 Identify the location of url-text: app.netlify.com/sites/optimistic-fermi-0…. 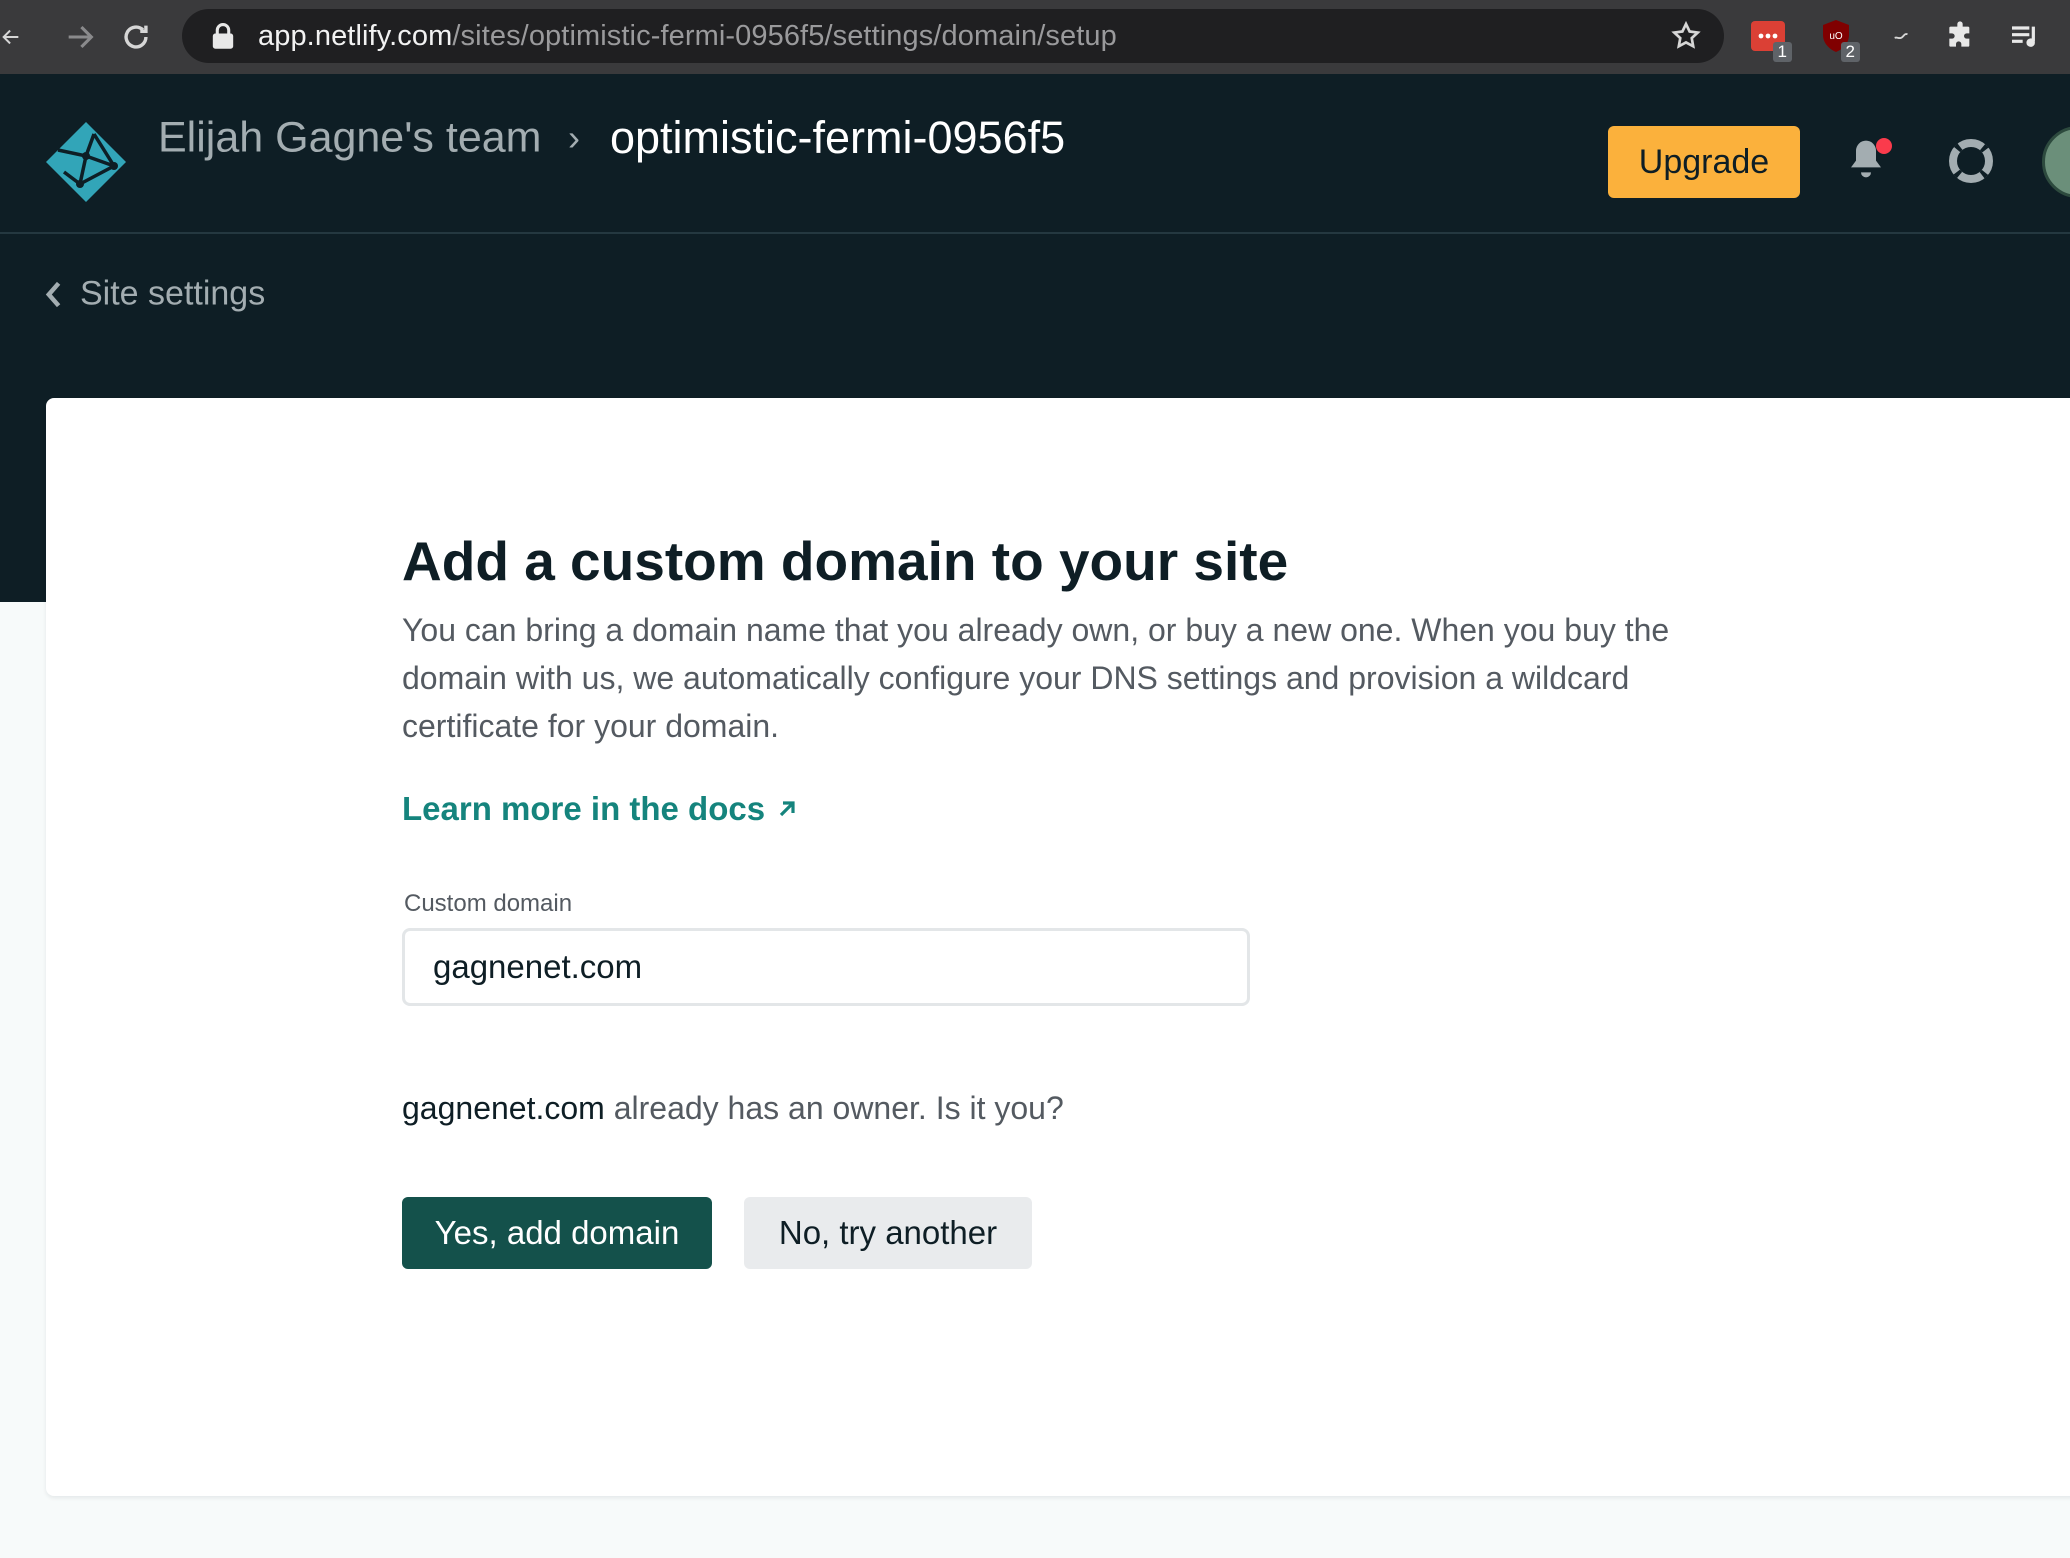
(687, 36).